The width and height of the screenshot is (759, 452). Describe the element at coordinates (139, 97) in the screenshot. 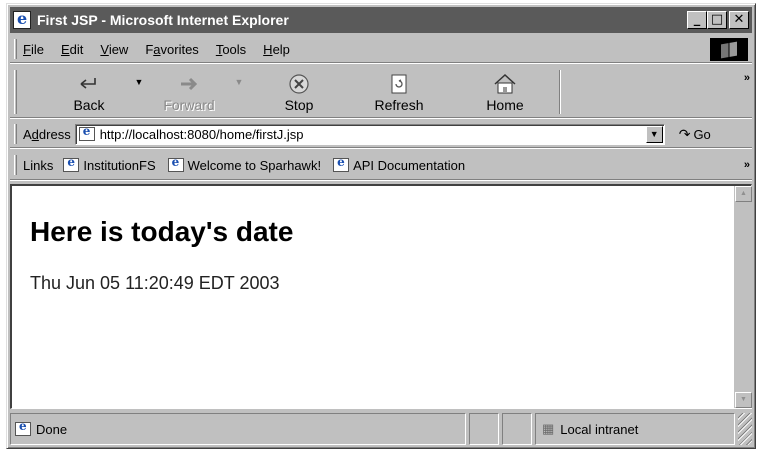

I see `back-dropdown: ▼` at that location.